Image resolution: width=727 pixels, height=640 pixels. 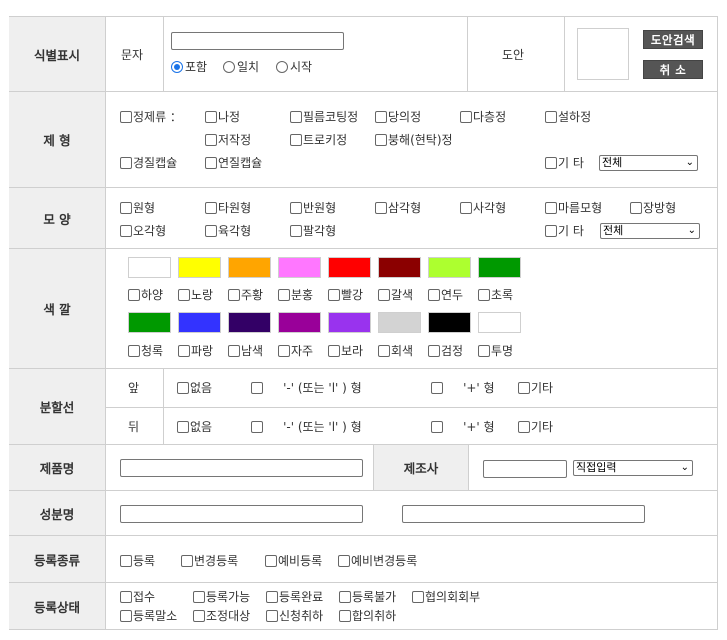 I want to click on reg-status-option: 등록완료, so click(x=294, y=596).